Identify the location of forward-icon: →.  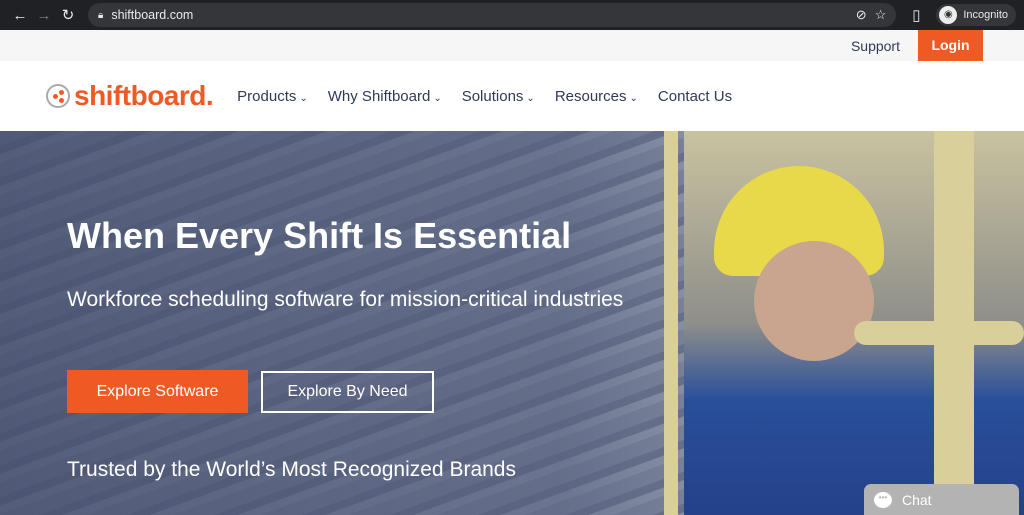
(44, 15).